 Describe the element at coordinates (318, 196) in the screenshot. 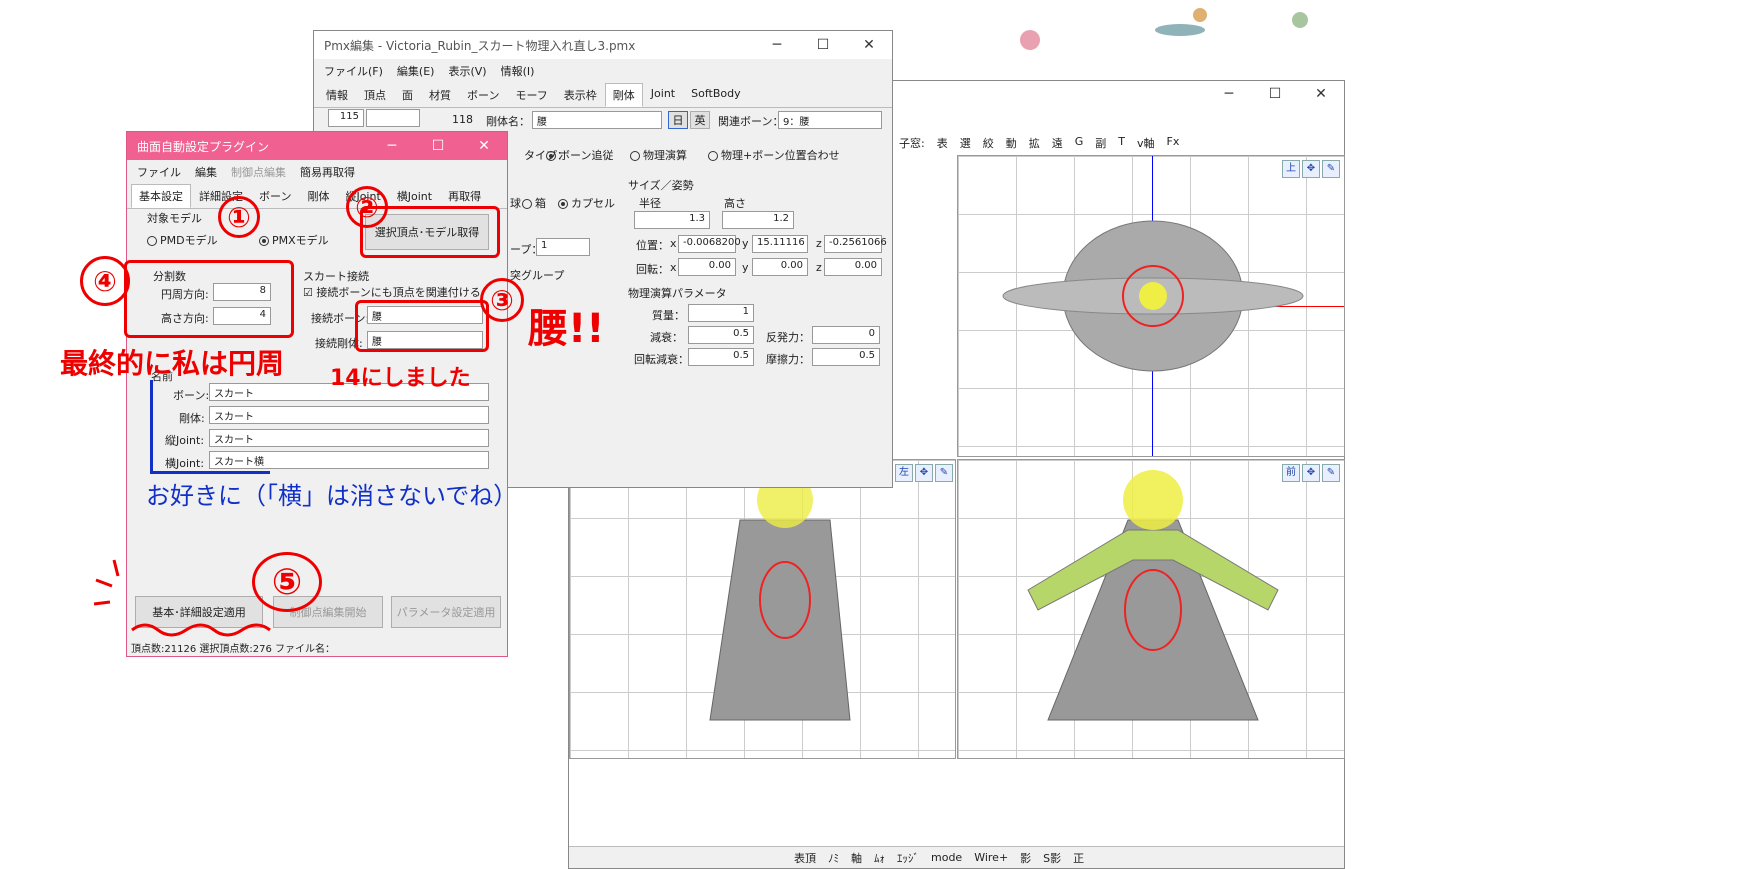

I see `tab: 剛体` at that location.